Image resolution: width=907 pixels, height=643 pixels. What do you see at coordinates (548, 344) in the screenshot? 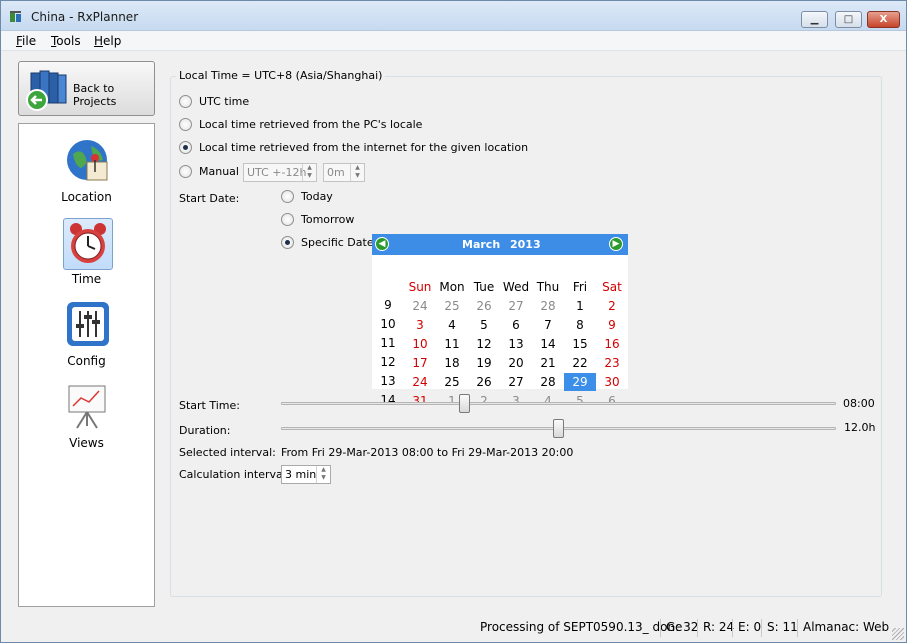
I see `calendar-day: 14` at bounding box center [548, 344].